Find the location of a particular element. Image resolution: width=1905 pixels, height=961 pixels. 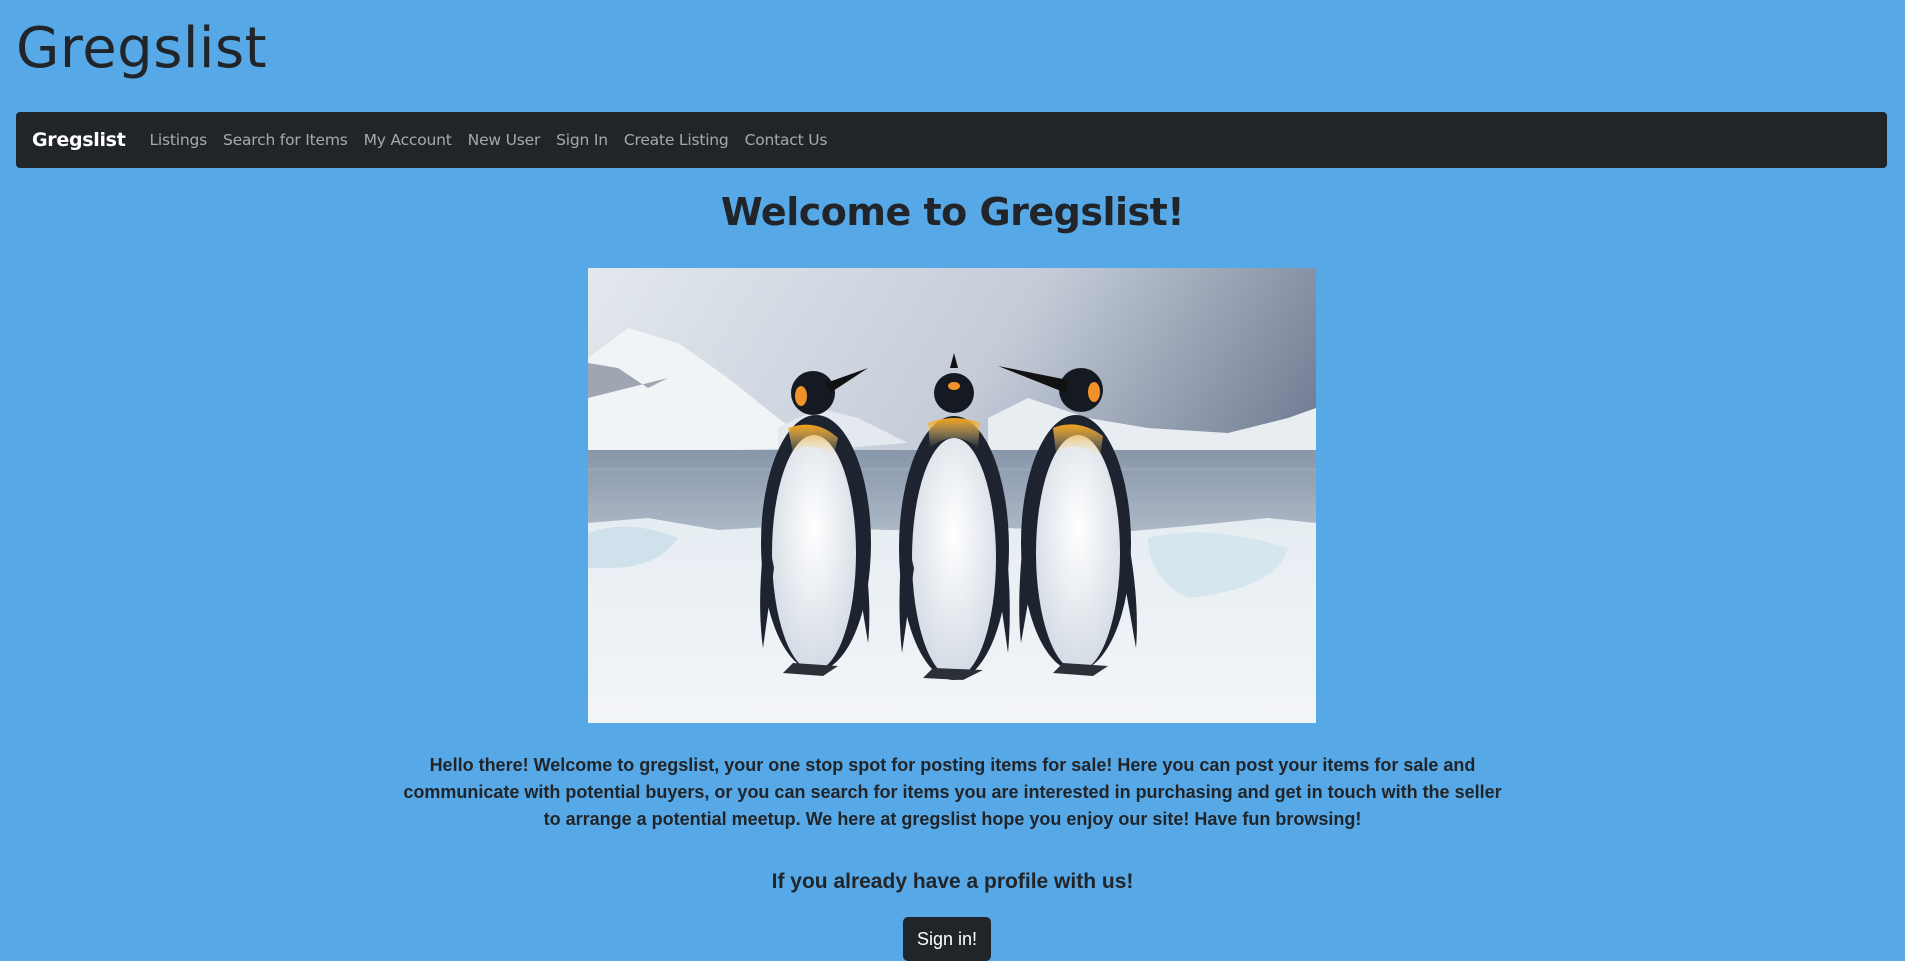

nav-link-create-listing: Create Listing is located at coordinates (676, 140).